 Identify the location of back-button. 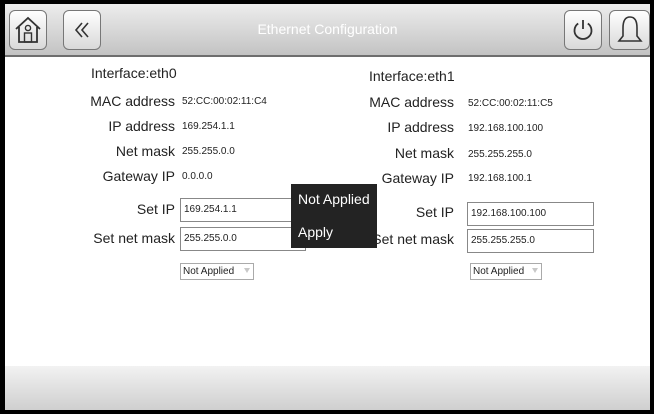
(82, 30).